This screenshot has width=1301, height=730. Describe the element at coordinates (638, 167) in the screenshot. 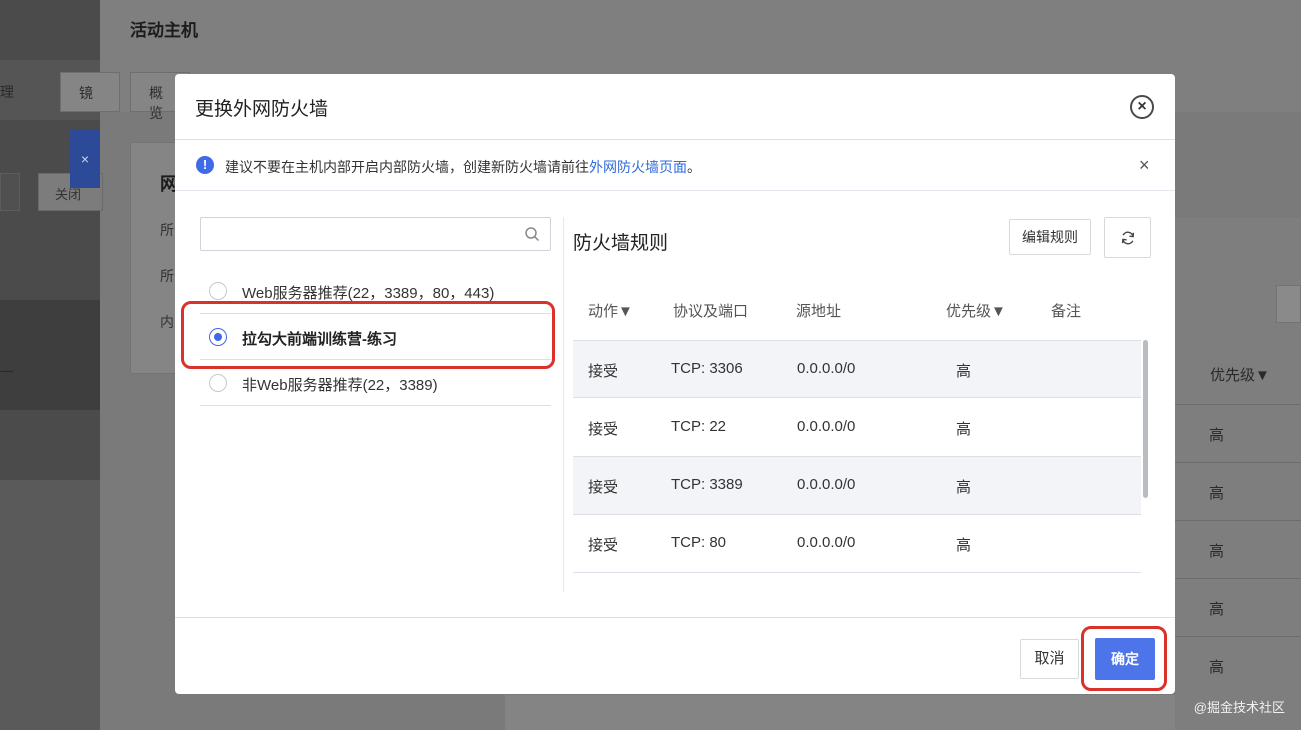

I see `firewall-page-link: 外网防火墙页面` at that location.